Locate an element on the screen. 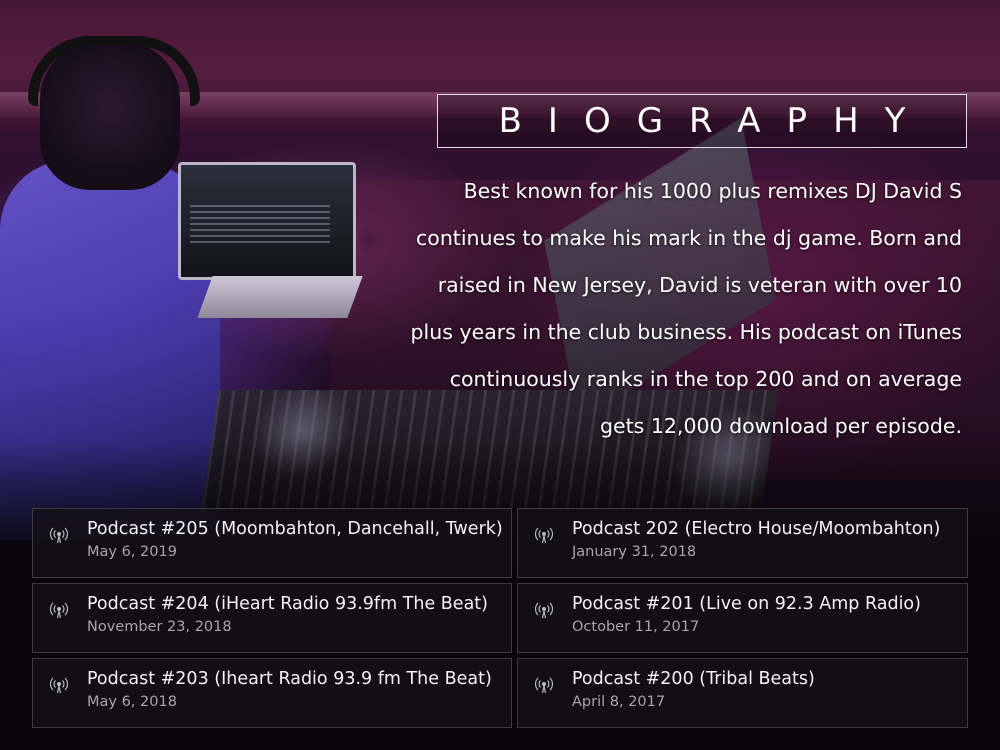 The width and height of the screenshot is (1000, 750). podcast-date: April 8, 2017 is located at coordinates (619, 702).